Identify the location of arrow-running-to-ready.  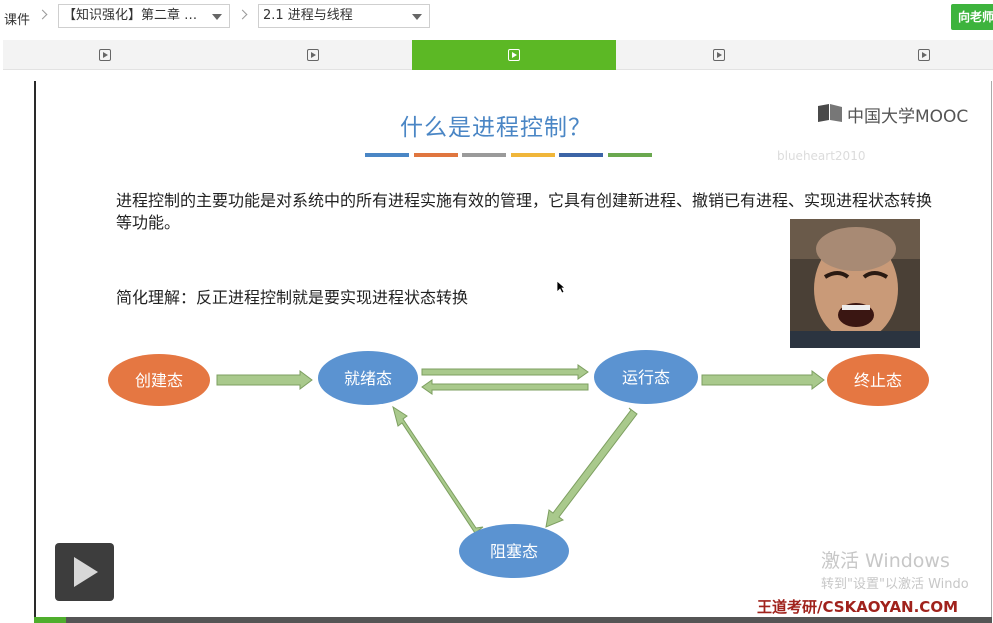
(505, 387).